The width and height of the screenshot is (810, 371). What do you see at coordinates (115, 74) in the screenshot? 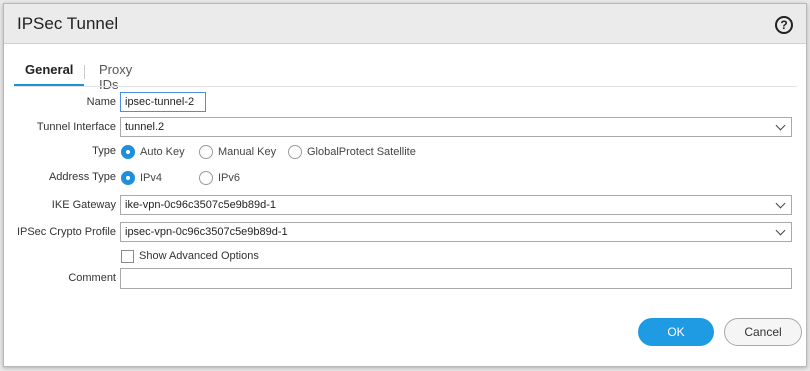
I see `tab-proxy-ids: Proxy IDs` at bounding box center [115, 74].